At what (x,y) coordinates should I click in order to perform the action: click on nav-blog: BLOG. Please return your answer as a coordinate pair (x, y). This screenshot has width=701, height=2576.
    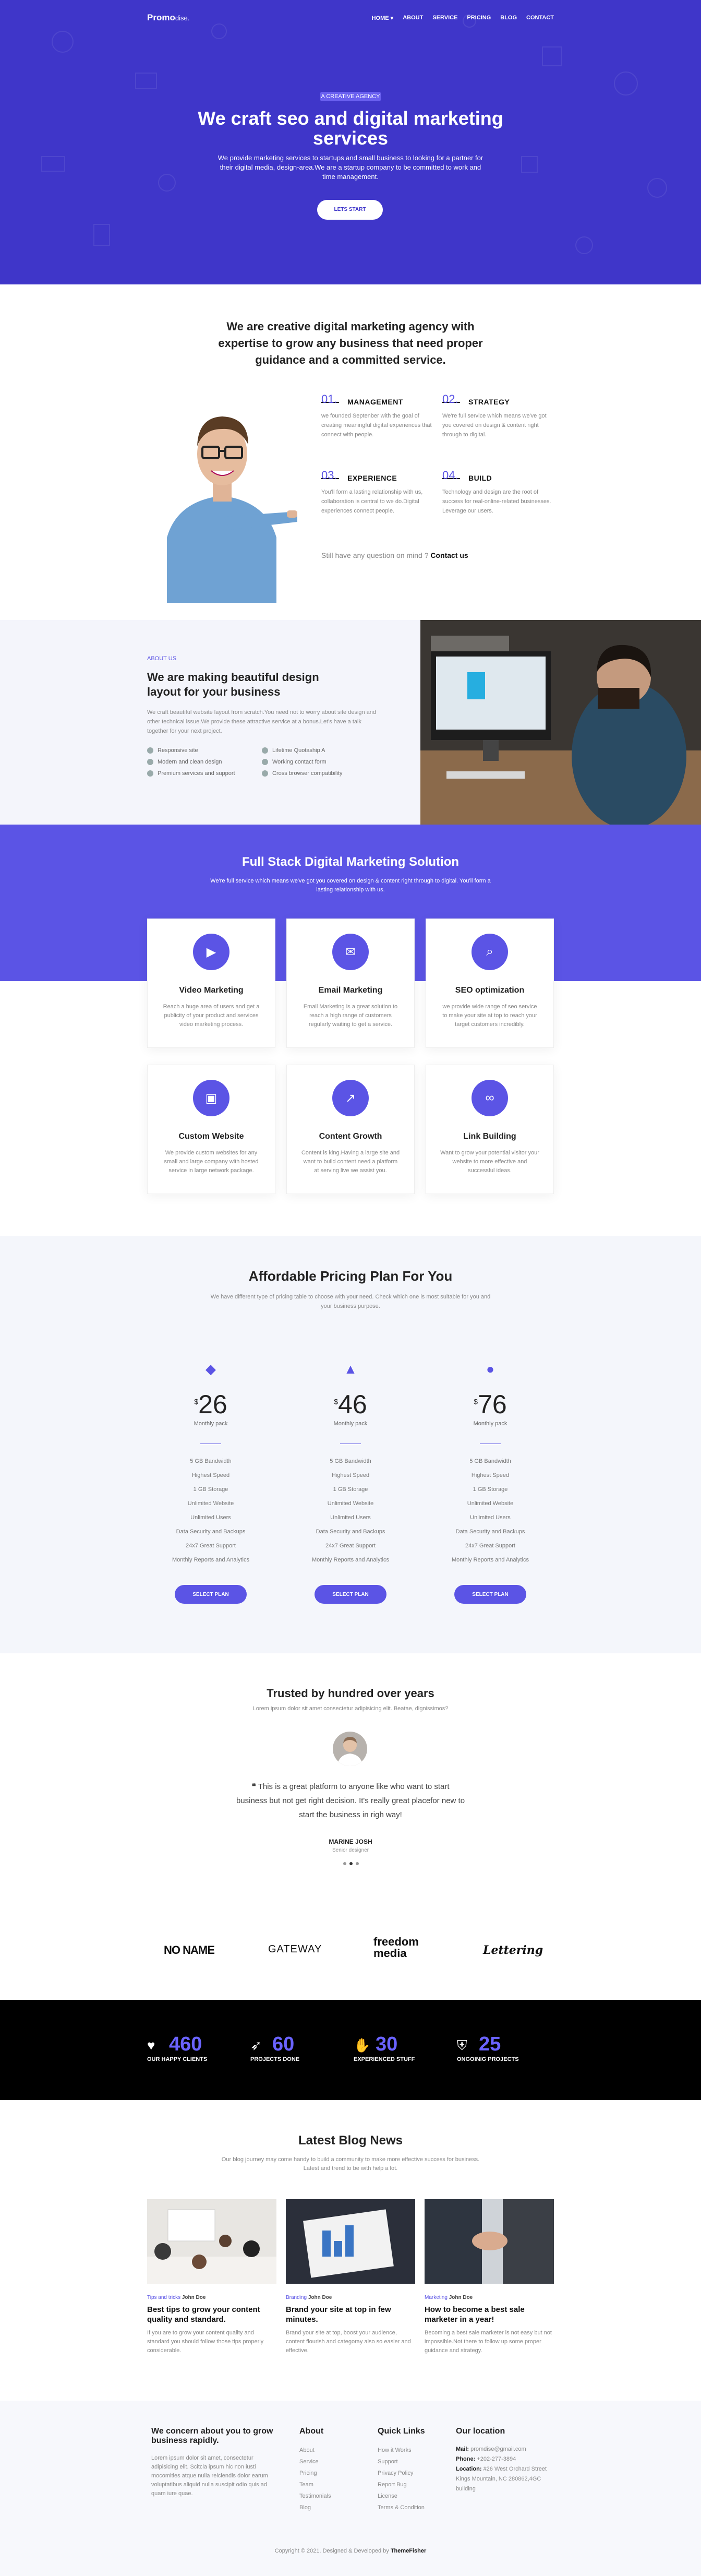
    Looking at the image, I should click on (508, 18).